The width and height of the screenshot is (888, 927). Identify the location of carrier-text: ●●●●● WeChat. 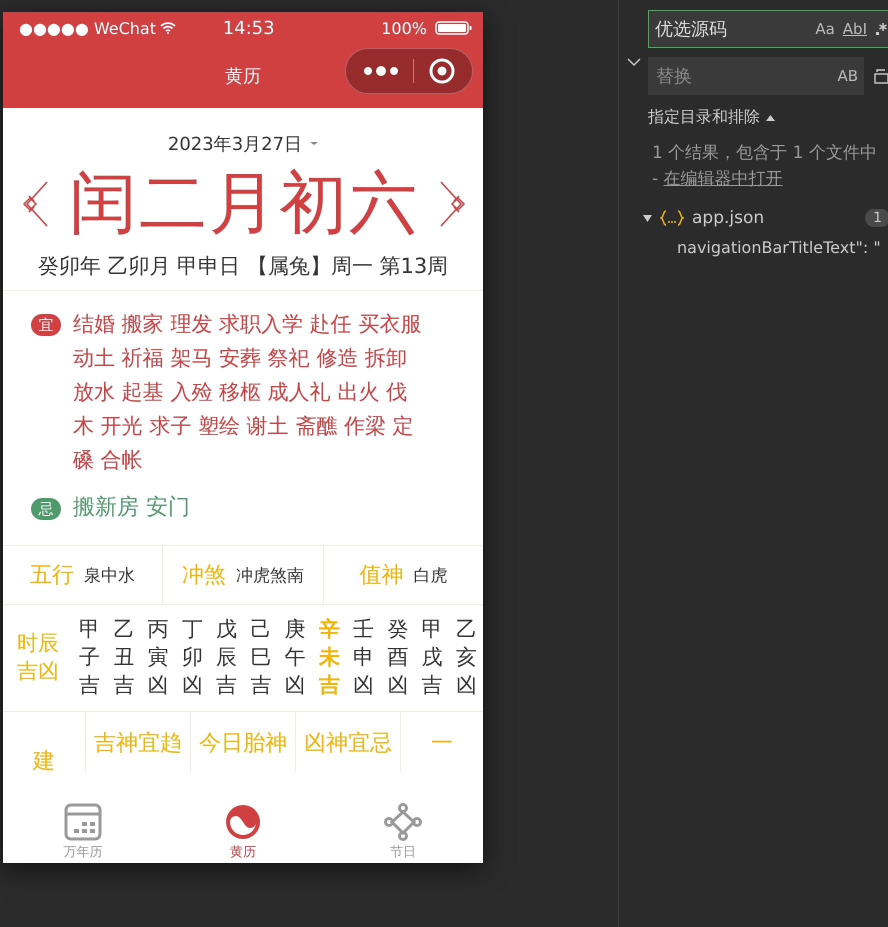
(87, 28).